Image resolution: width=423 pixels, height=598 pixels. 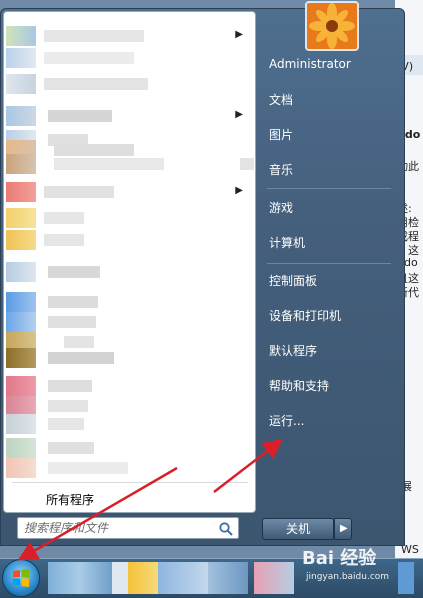 I want to click on user-avatar, so click(x=332, y=26).